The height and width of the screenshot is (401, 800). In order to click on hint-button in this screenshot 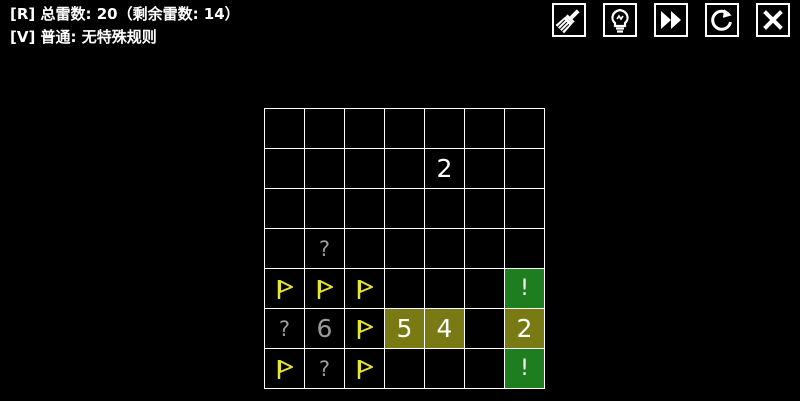, I will do `click(620, 20)`.